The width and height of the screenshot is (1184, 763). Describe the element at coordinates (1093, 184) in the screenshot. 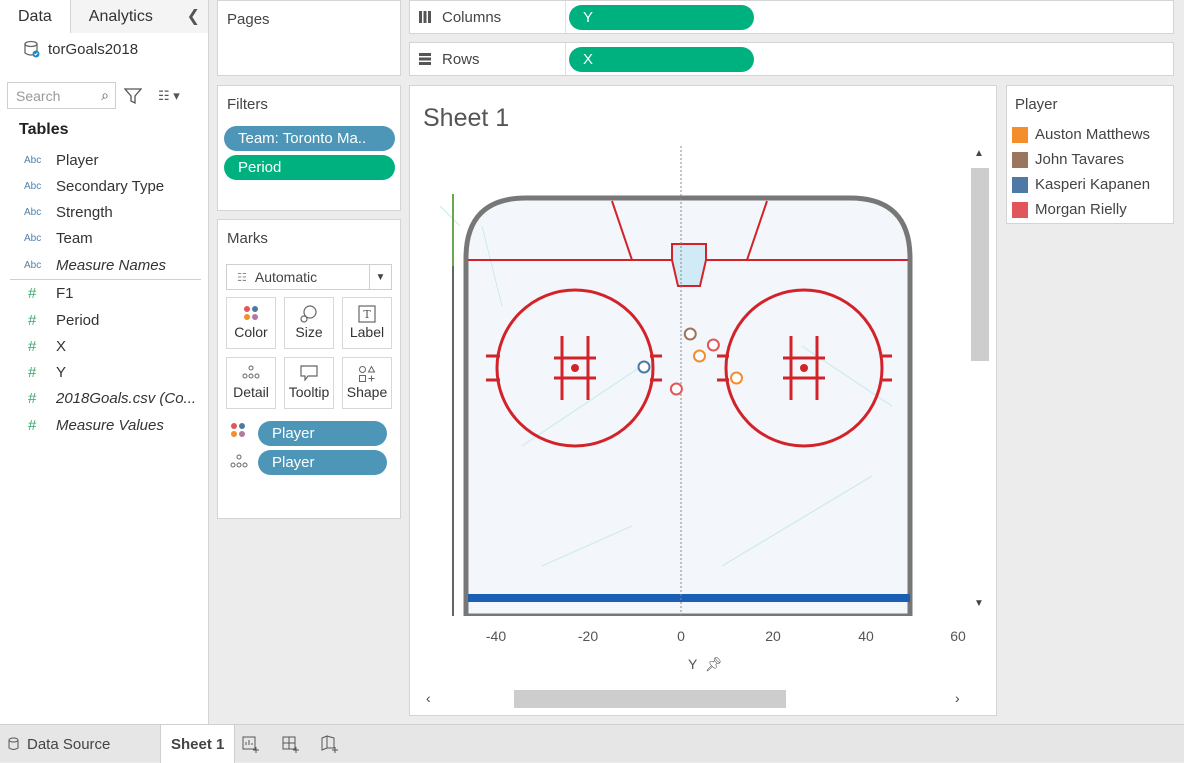

I see `legend-label: Kasperi Kapanen` at that location.